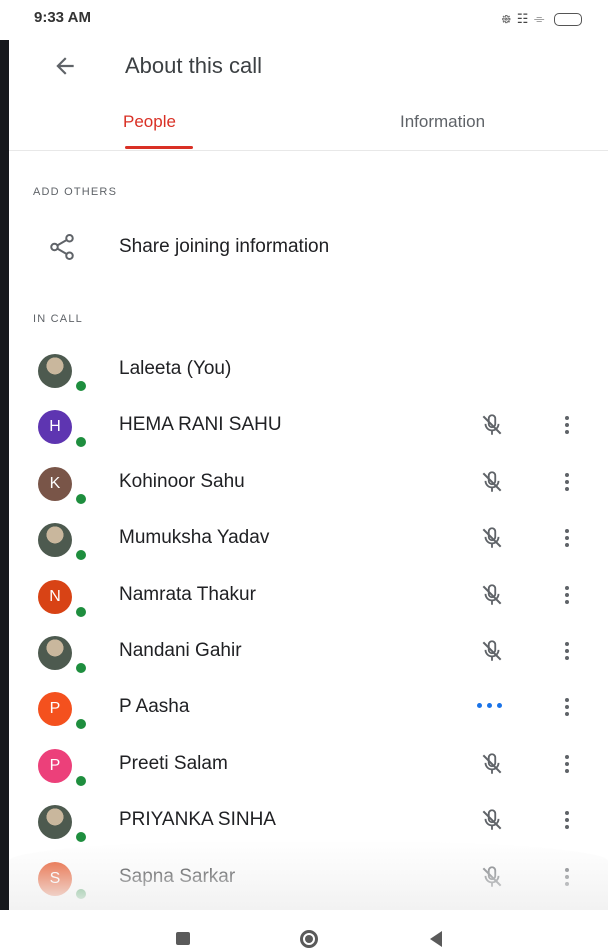 This screenshot has width=608, height=949. Describe the element at coordinates (308, 764) in the screenshot. I see `participant-row: P Preeti Salam` at that location.